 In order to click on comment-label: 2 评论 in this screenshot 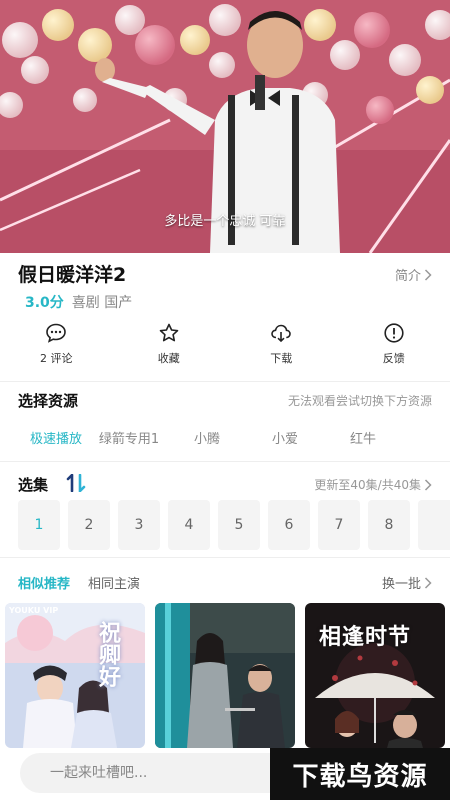, I will do `click(56, 358)`.